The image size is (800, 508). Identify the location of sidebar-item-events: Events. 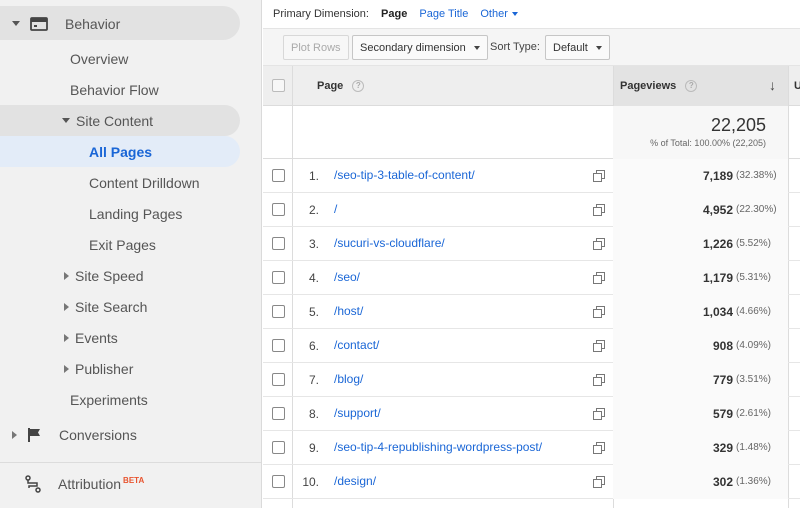
(91, 337).